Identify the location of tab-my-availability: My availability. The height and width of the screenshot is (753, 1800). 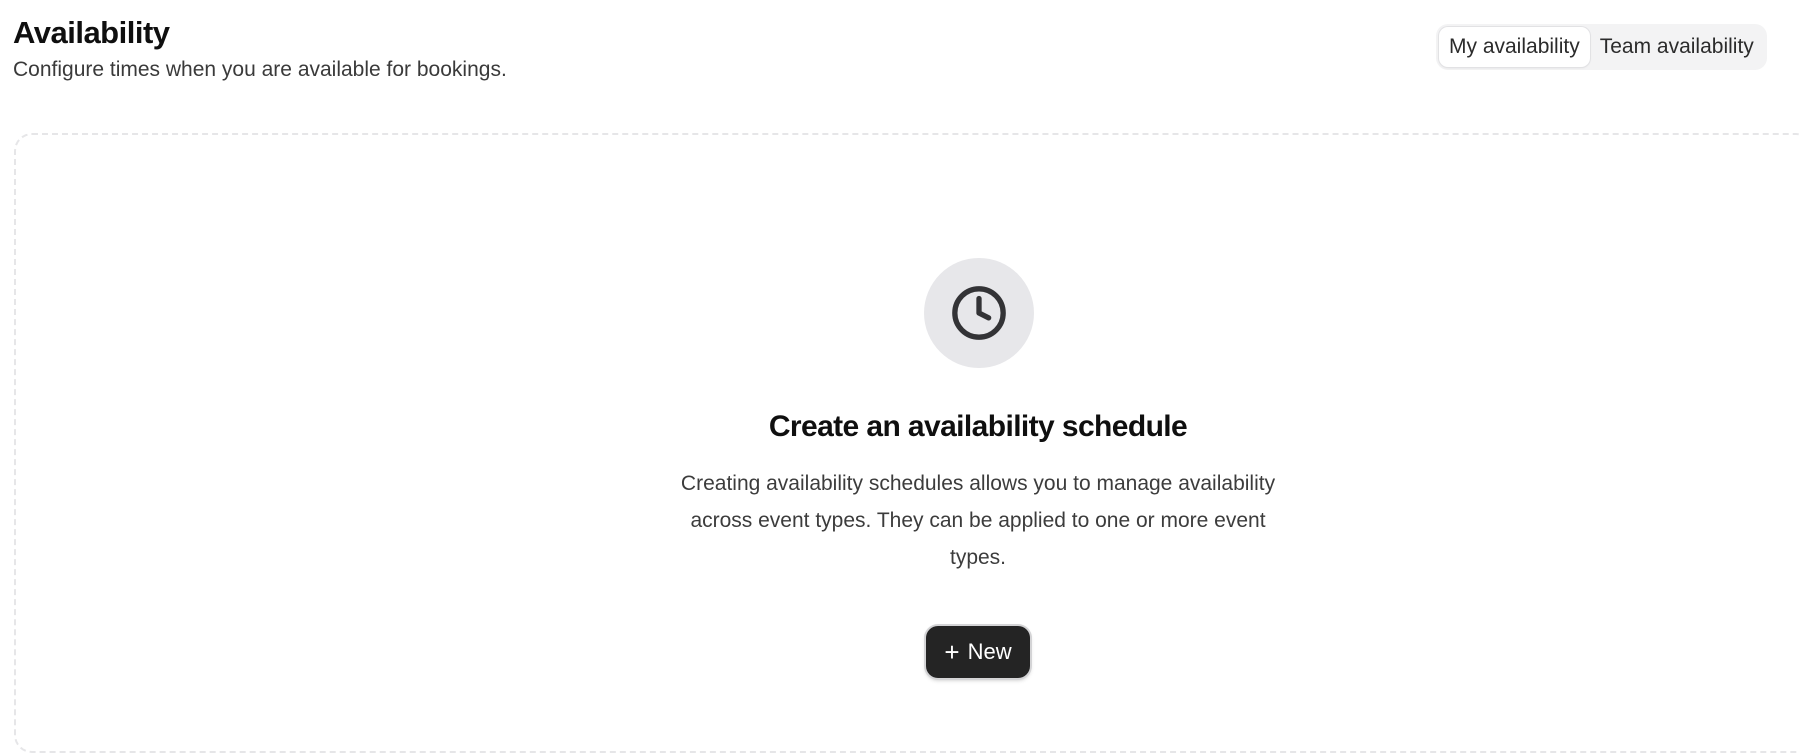
(1514, 47).